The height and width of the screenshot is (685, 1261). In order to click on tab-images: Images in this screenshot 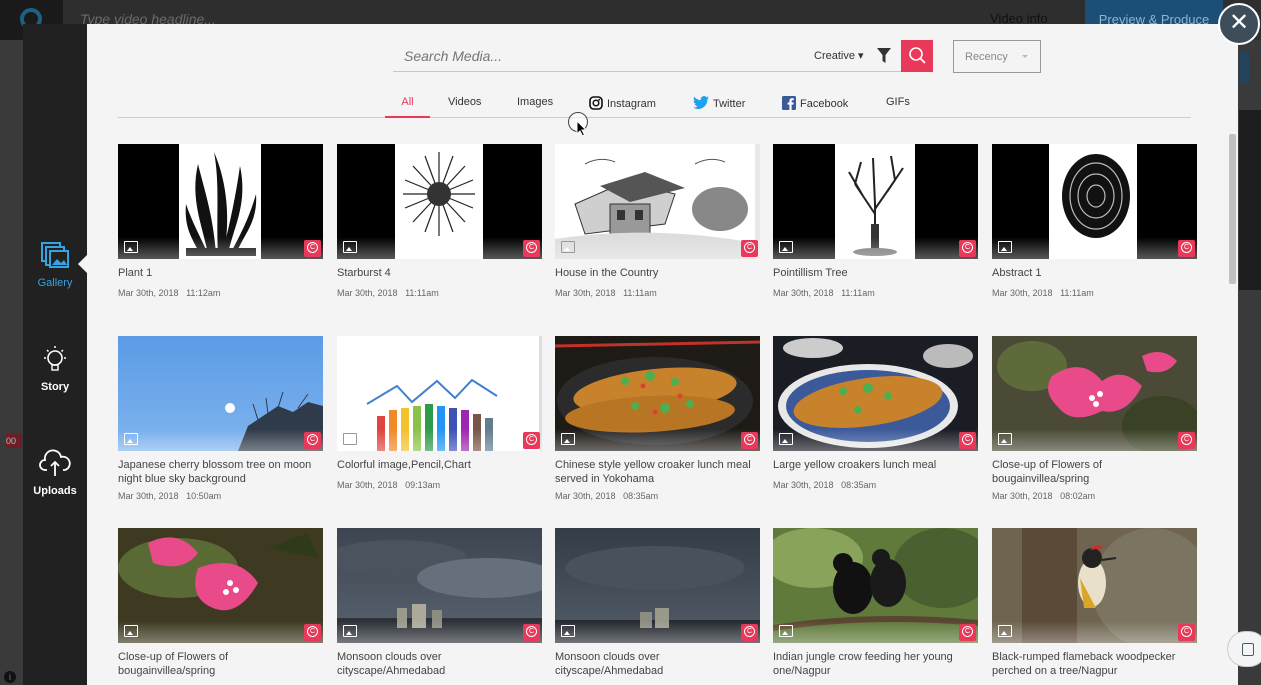, I will do `click(535, 107)`.